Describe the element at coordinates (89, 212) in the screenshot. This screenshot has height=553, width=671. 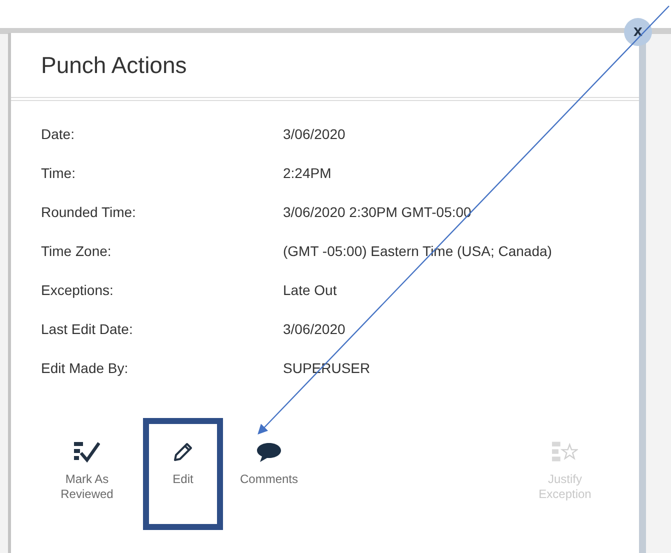
I see `field-label: Rounded Time:` at that location.